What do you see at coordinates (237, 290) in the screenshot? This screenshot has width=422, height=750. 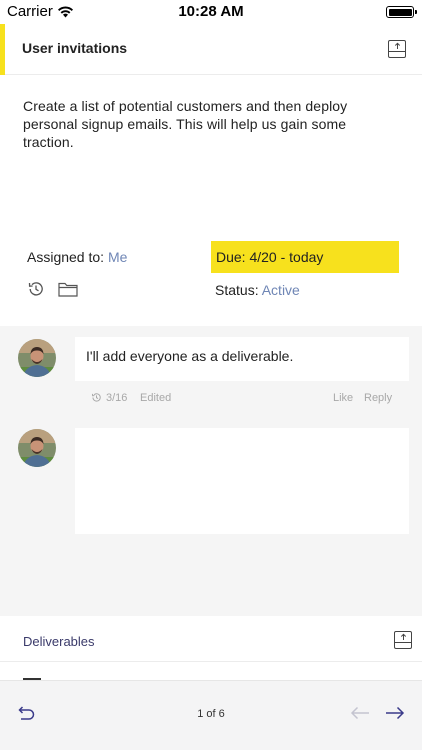 I see `status-label: Status:` at bounding box center [237, 290].